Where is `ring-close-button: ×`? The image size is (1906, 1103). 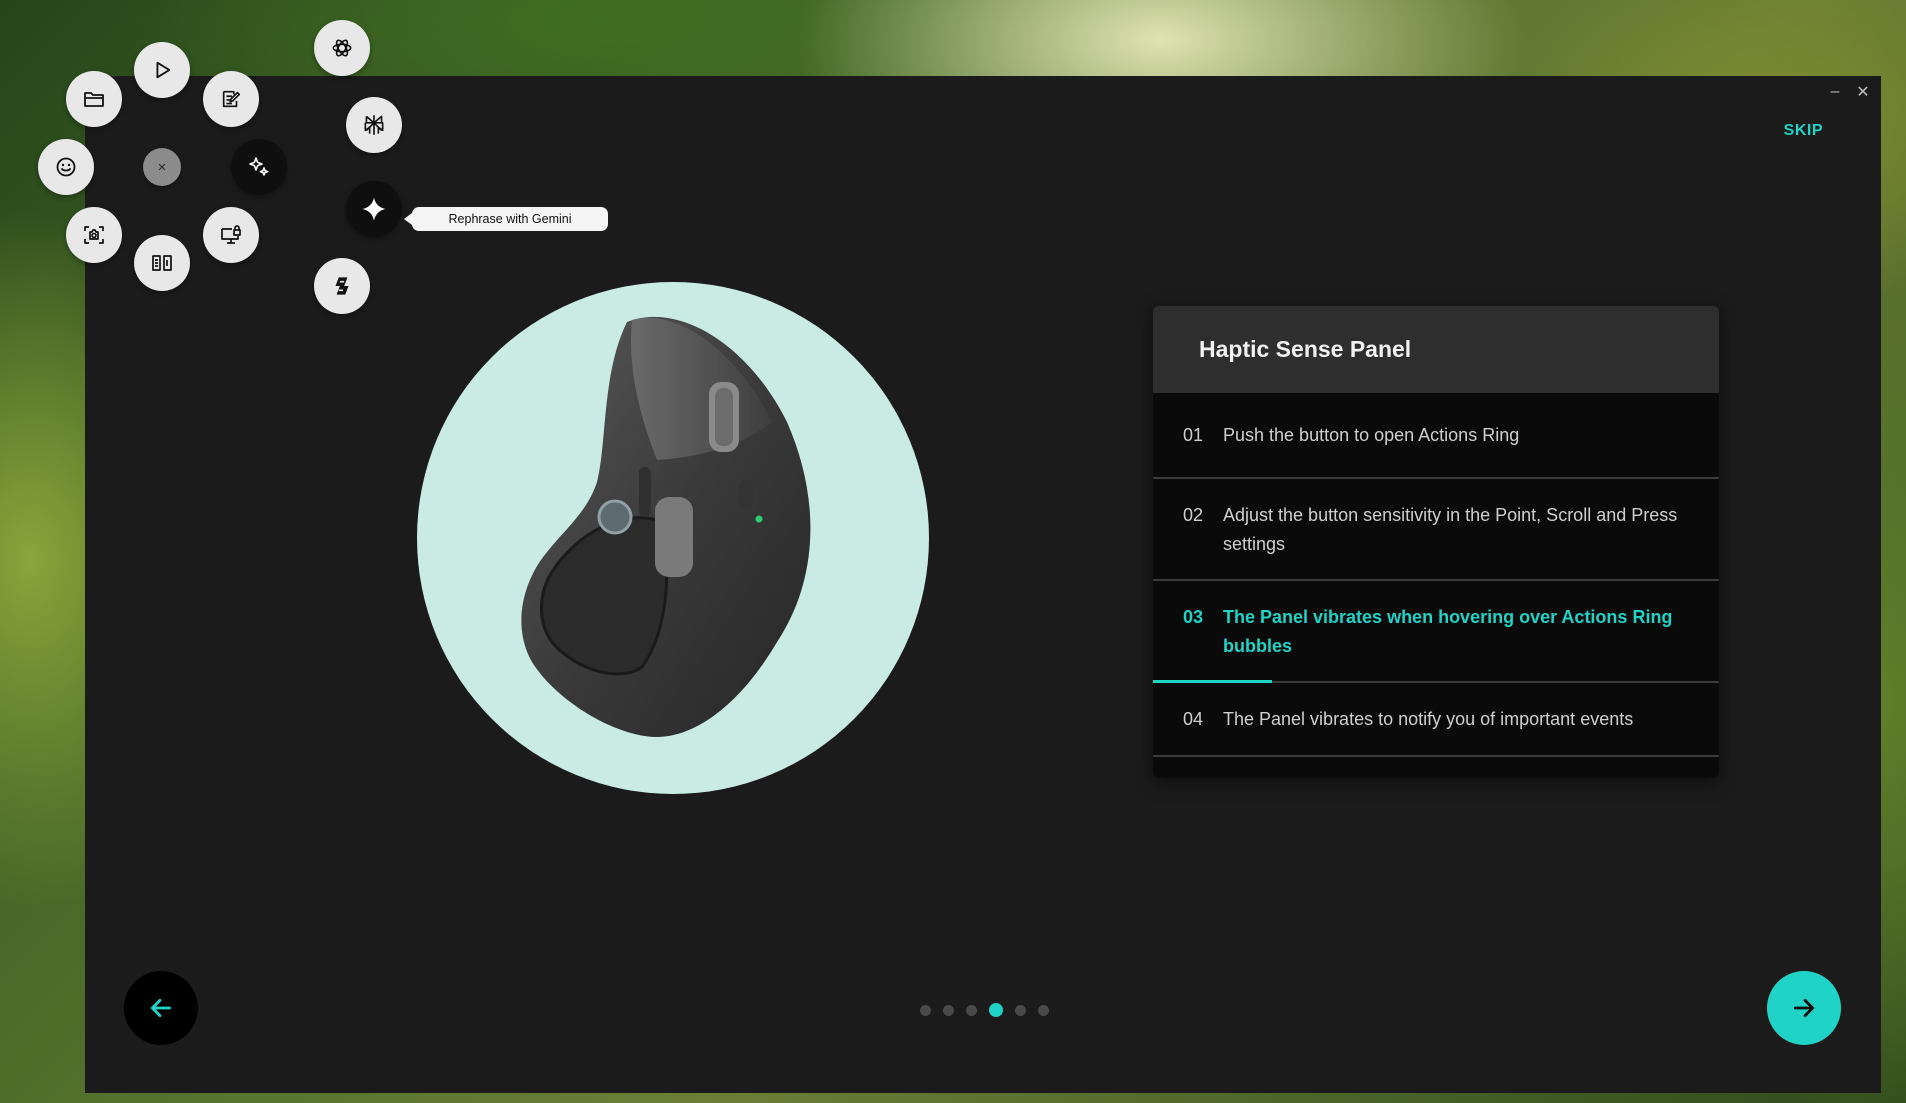 ring-close-button: × is located at coordinates (162, 167).